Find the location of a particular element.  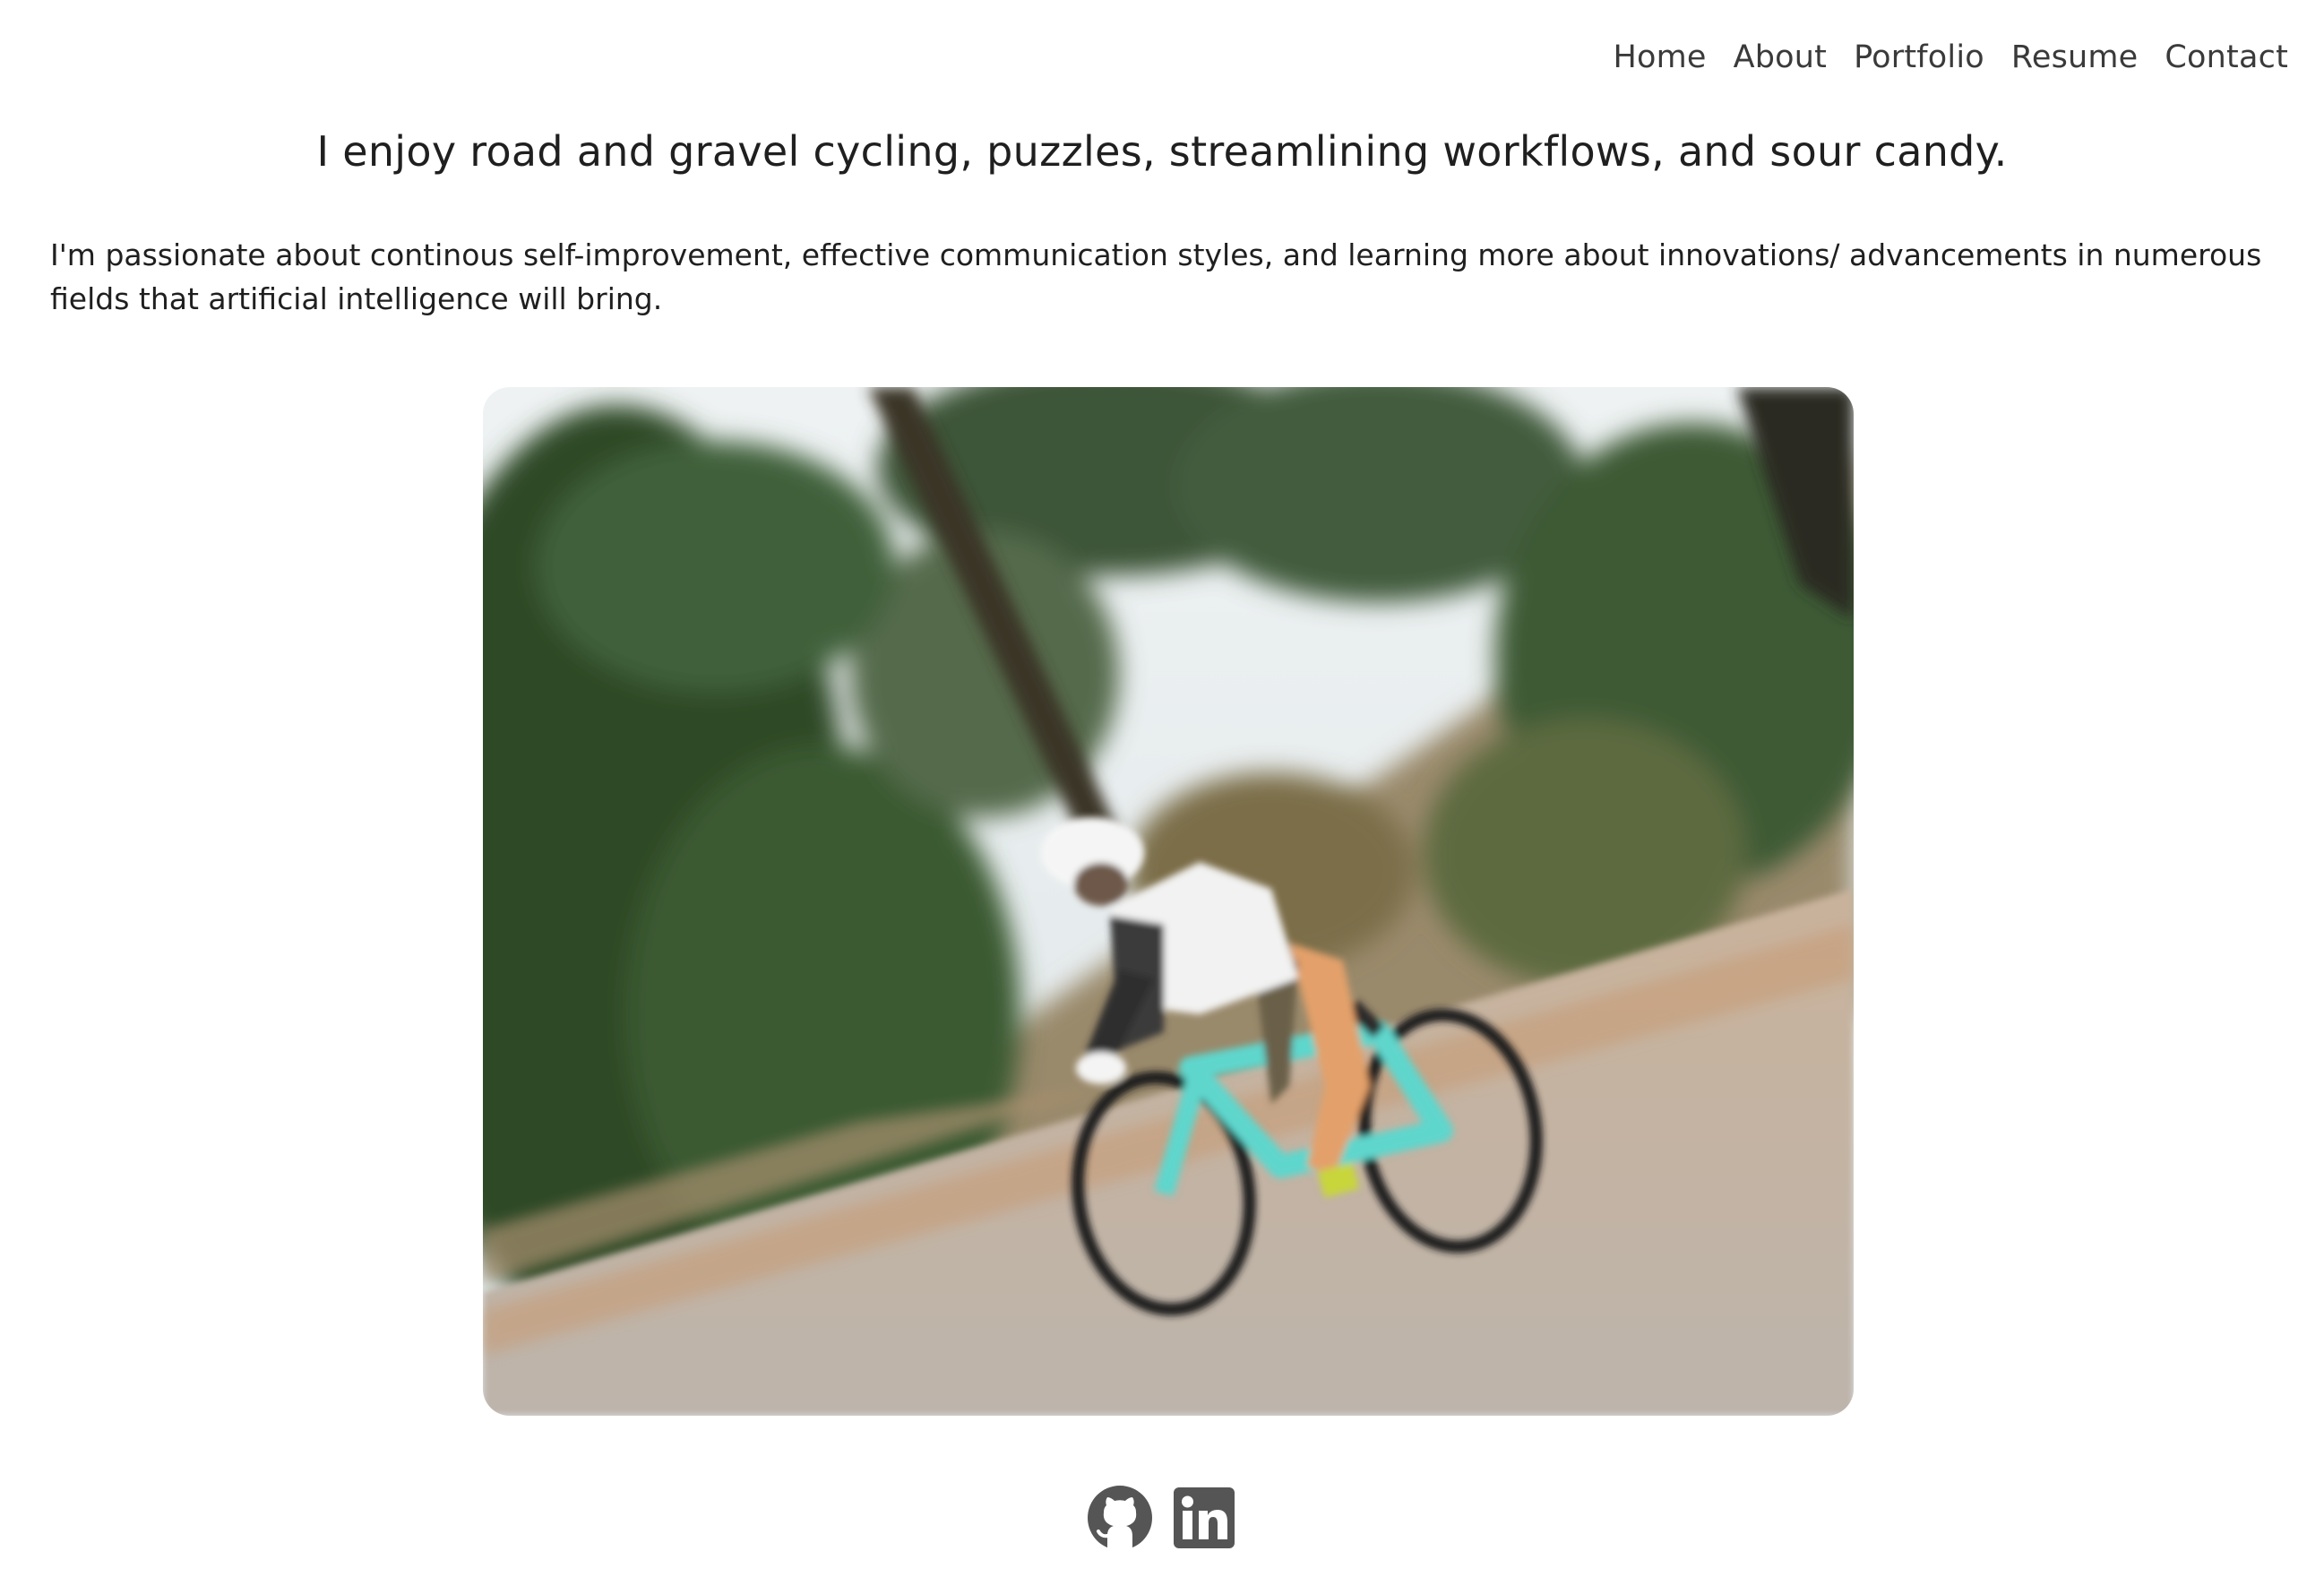

nav-portfolio-link: Portfolio is located at coordinates (1919, 57).